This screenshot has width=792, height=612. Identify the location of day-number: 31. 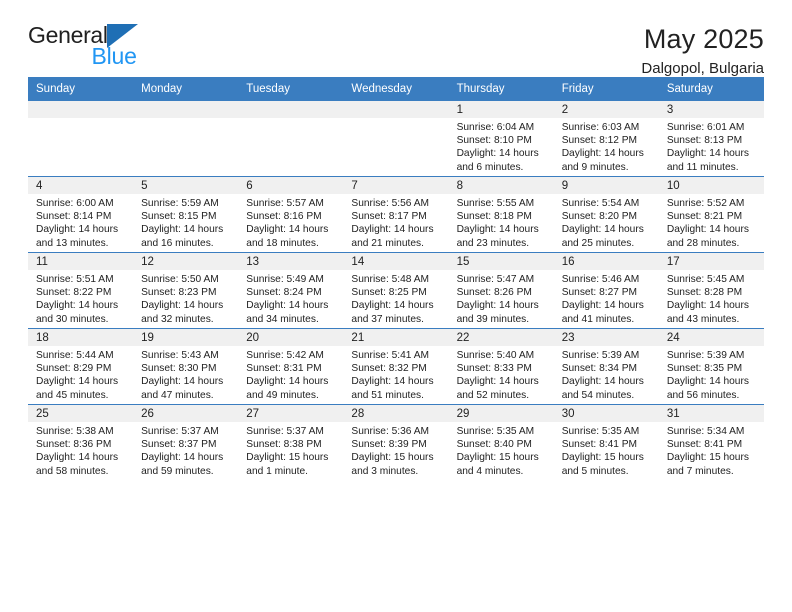
(711, 413).